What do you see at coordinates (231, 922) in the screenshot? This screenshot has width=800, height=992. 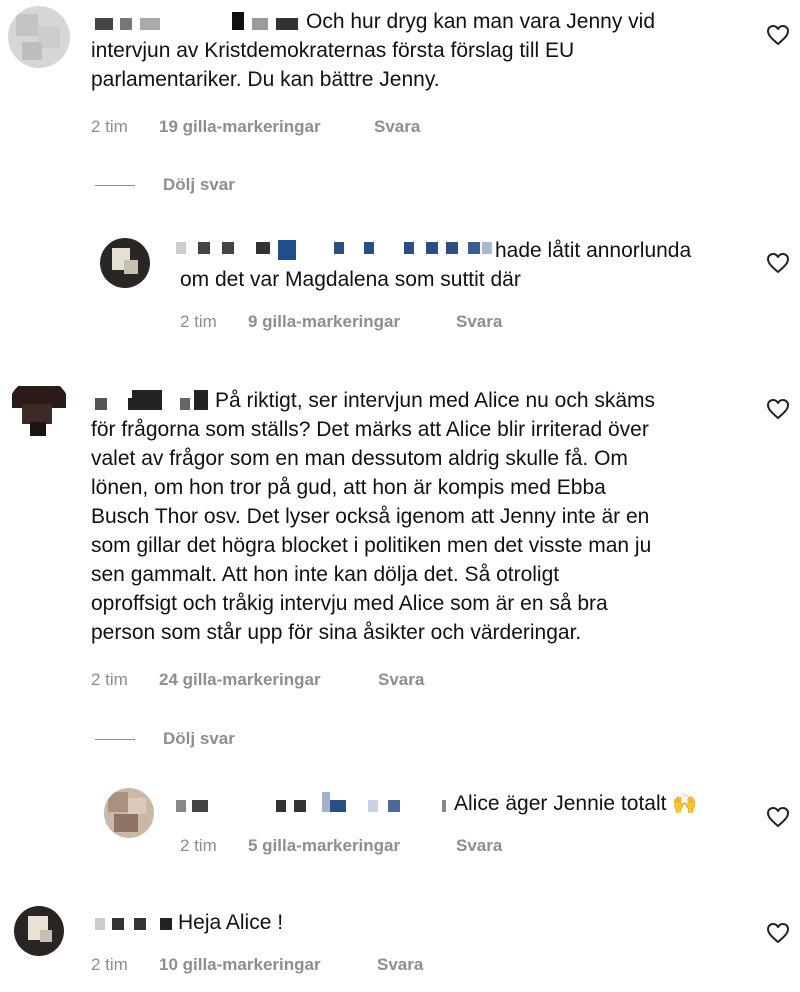 I see `comment-text-line: Heja Alice !` at bounding box center [231, 922].